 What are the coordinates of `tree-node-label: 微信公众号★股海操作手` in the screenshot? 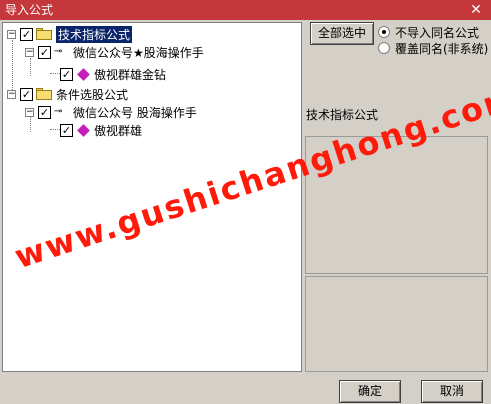 It's located at (138, 52).